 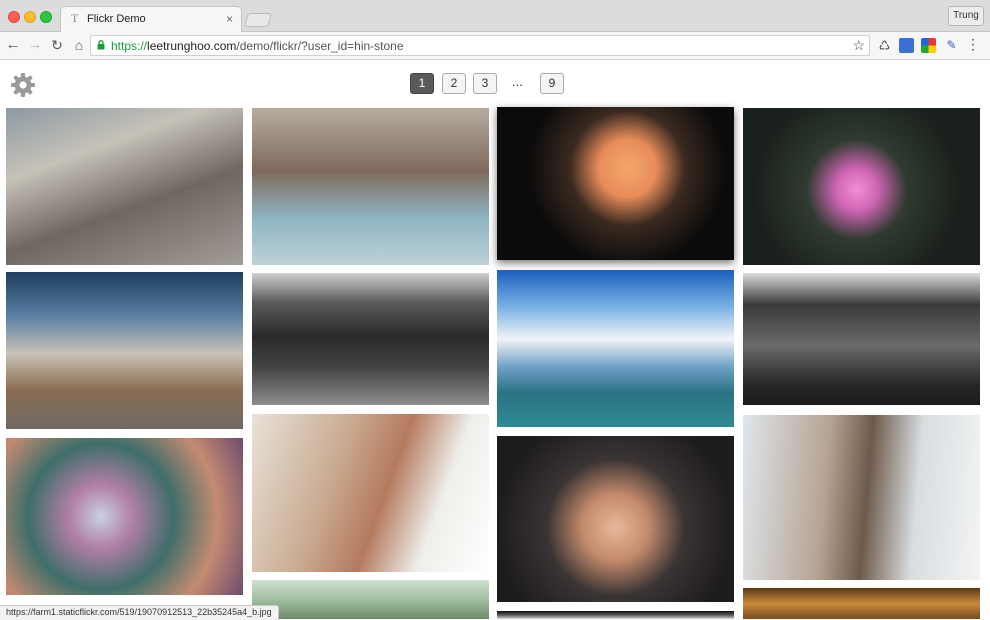 What do you see at coordinates (57, 45) in the screenshot?
I see `reload-icon: ↻` at bounding box center [57, 45].